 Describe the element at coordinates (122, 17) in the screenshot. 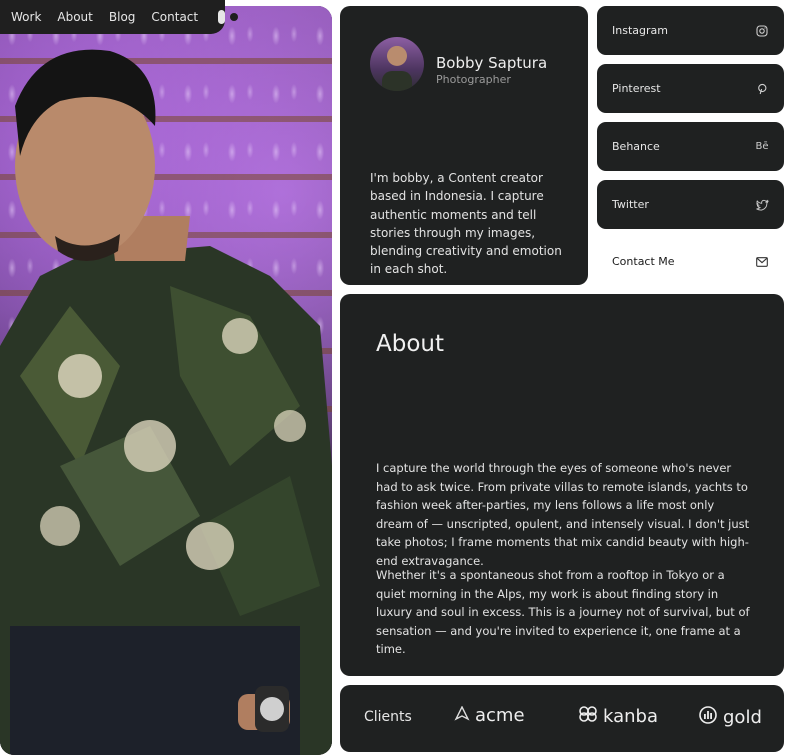

I see `nav-blog: Blog` at that location.